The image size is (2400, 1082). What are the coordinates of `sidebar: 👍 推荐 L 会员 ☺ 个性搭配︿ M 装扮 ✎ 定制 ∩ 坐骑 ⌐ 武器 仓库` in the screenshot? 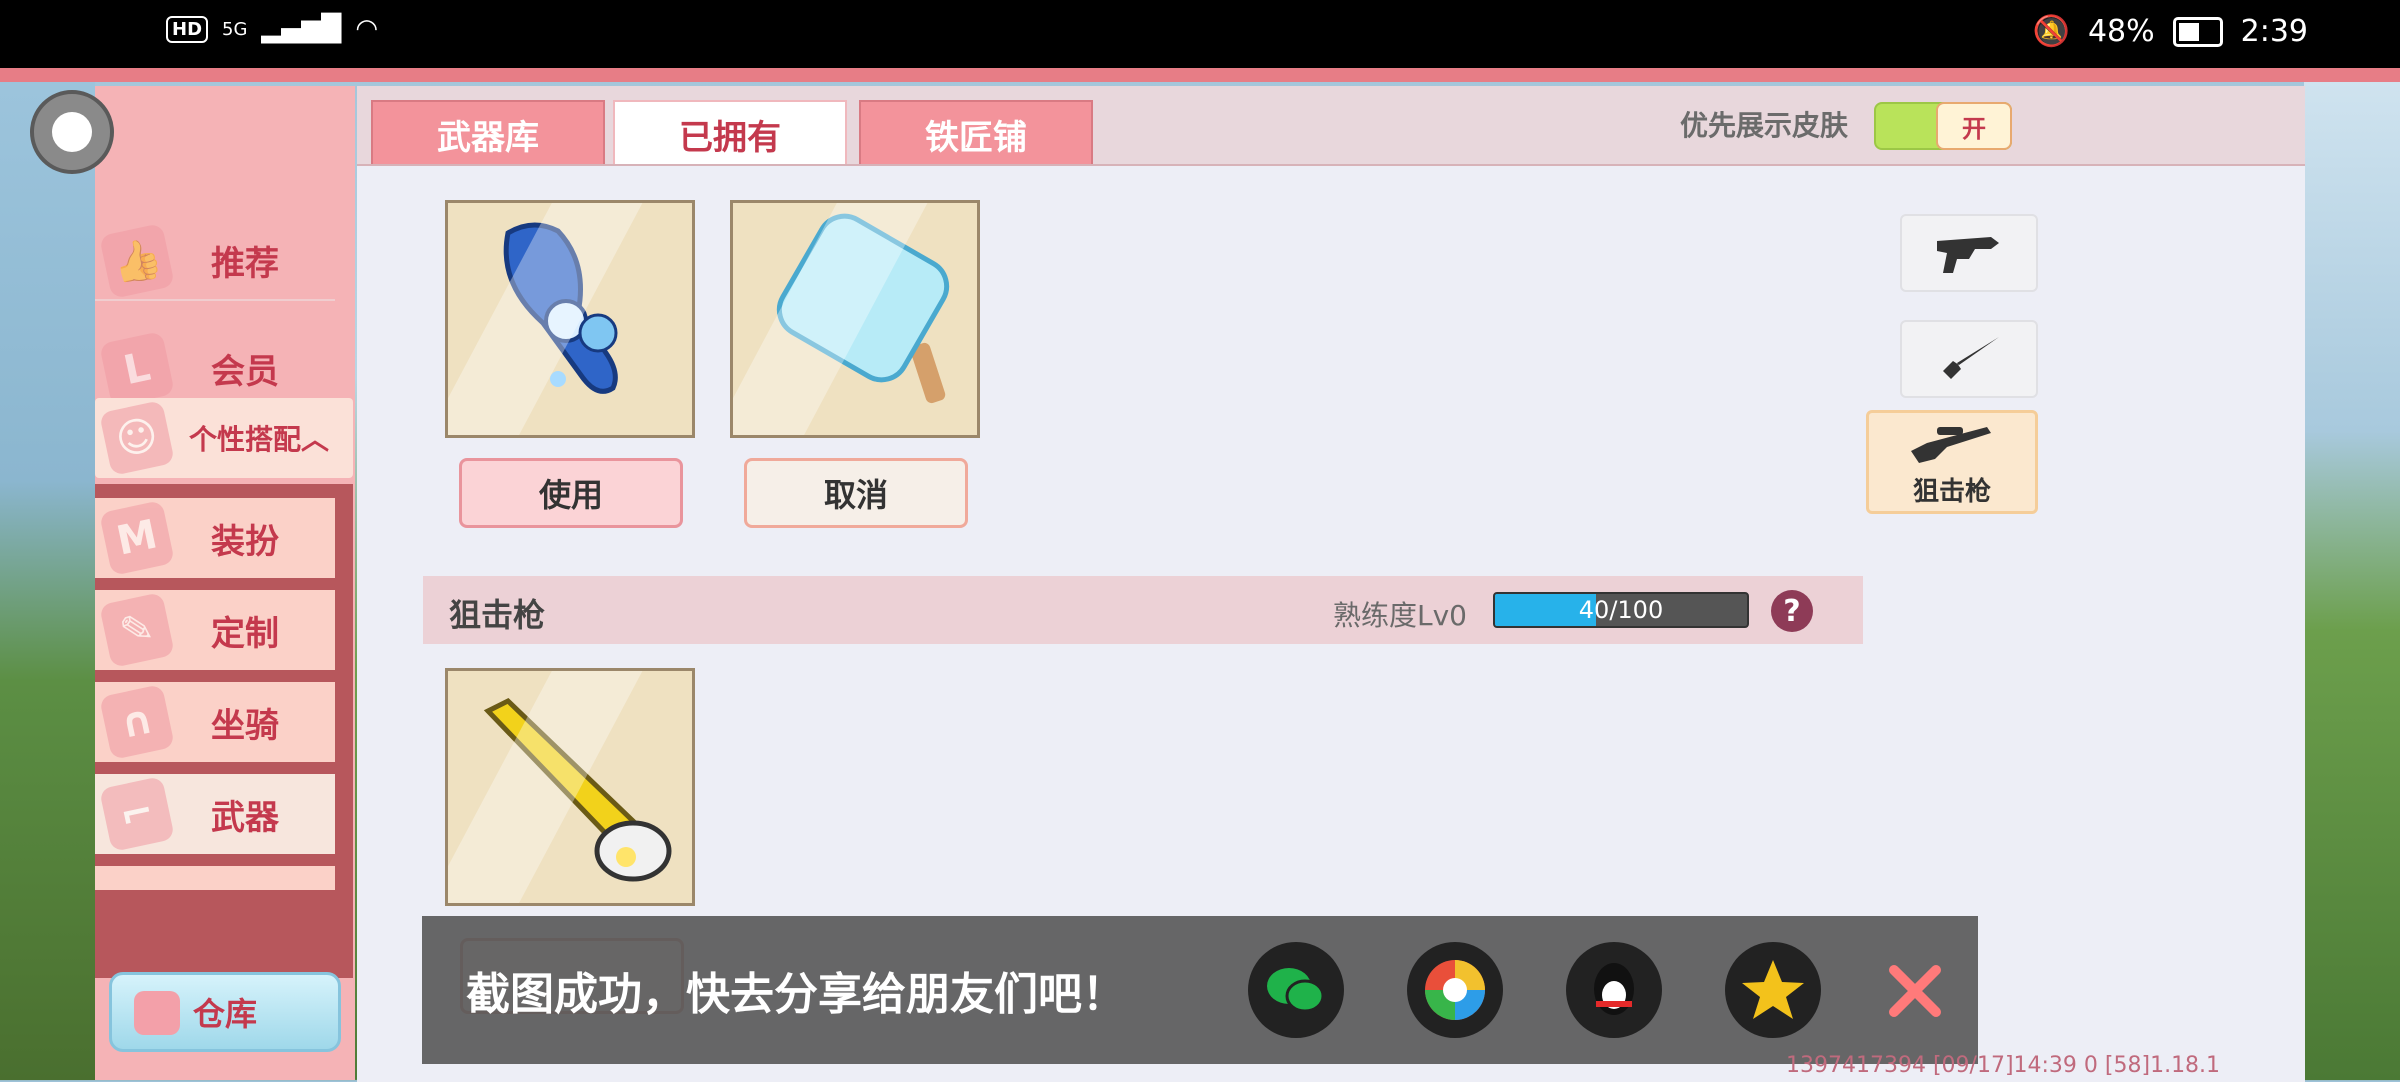 It's located at (225, 583).